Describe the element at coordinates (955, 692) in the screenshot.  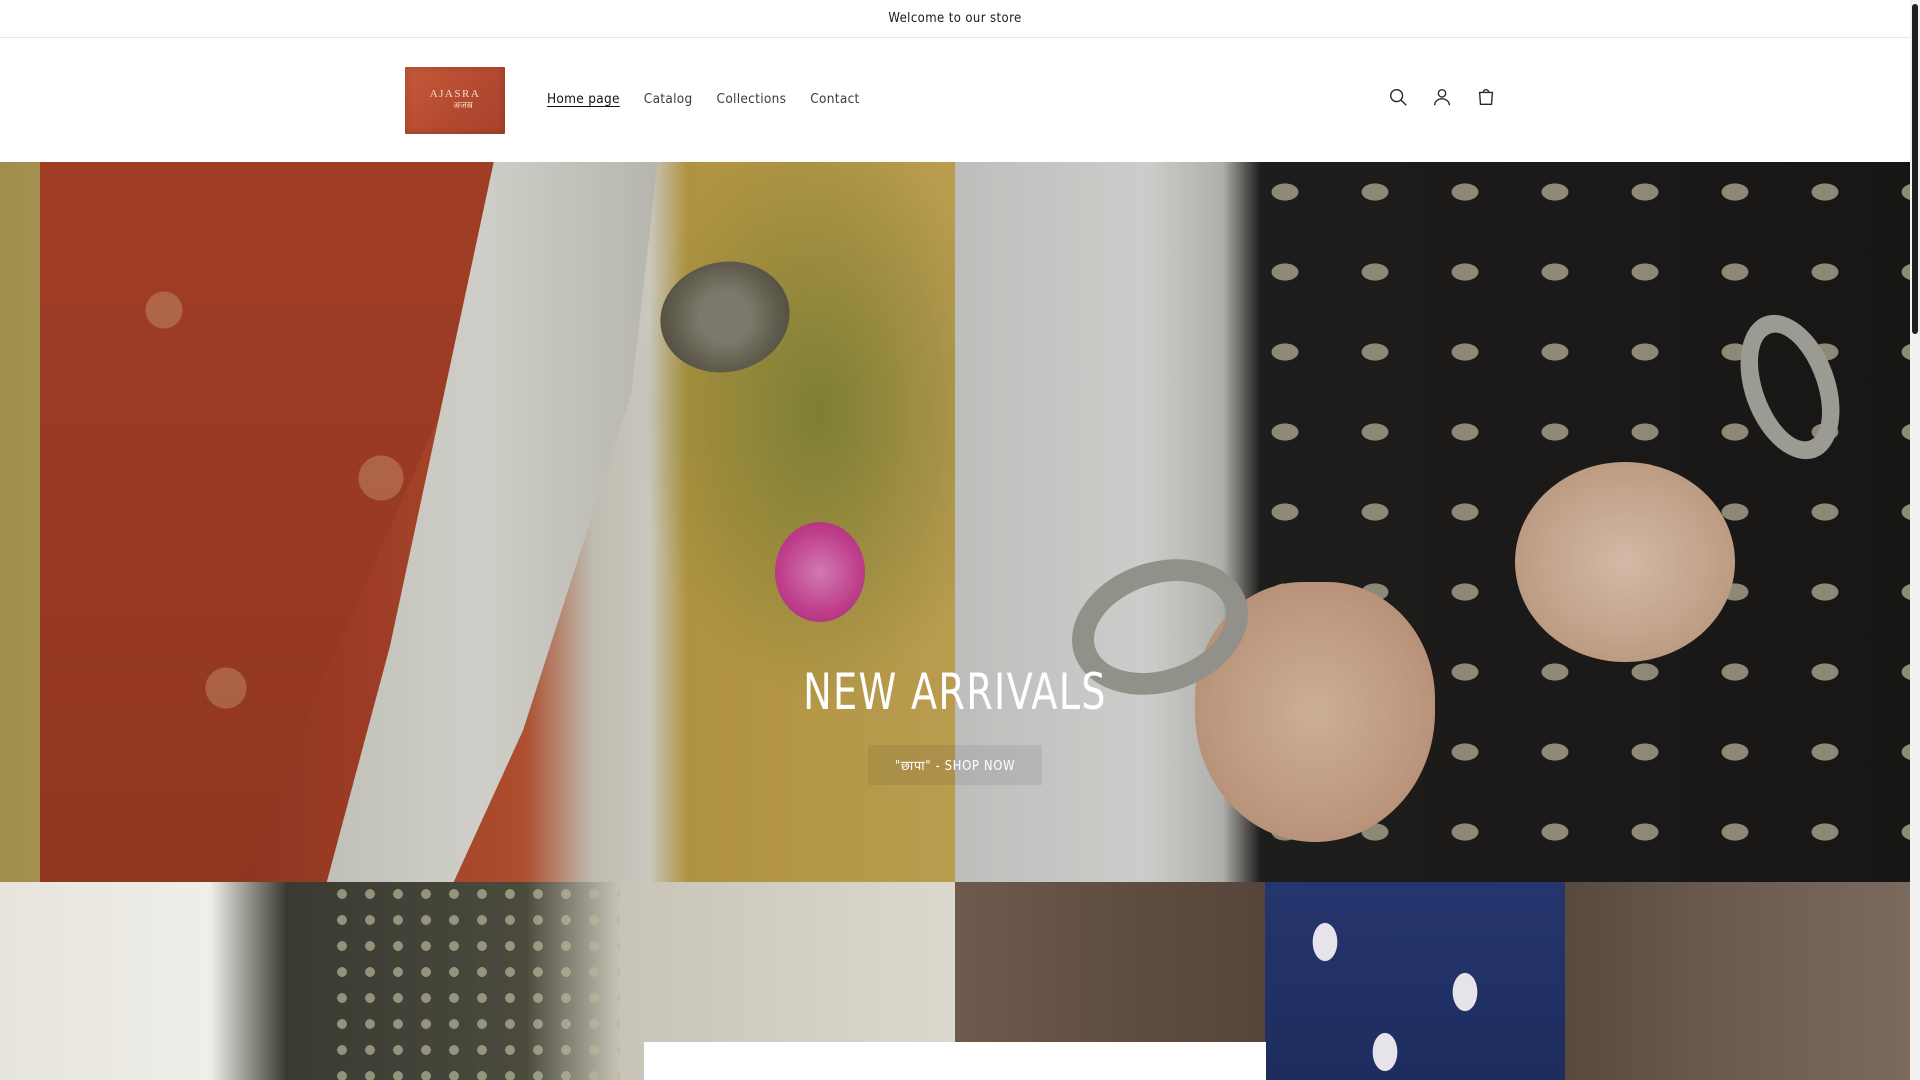
I see `hero-title: NEW ARRIVALS` at that location.